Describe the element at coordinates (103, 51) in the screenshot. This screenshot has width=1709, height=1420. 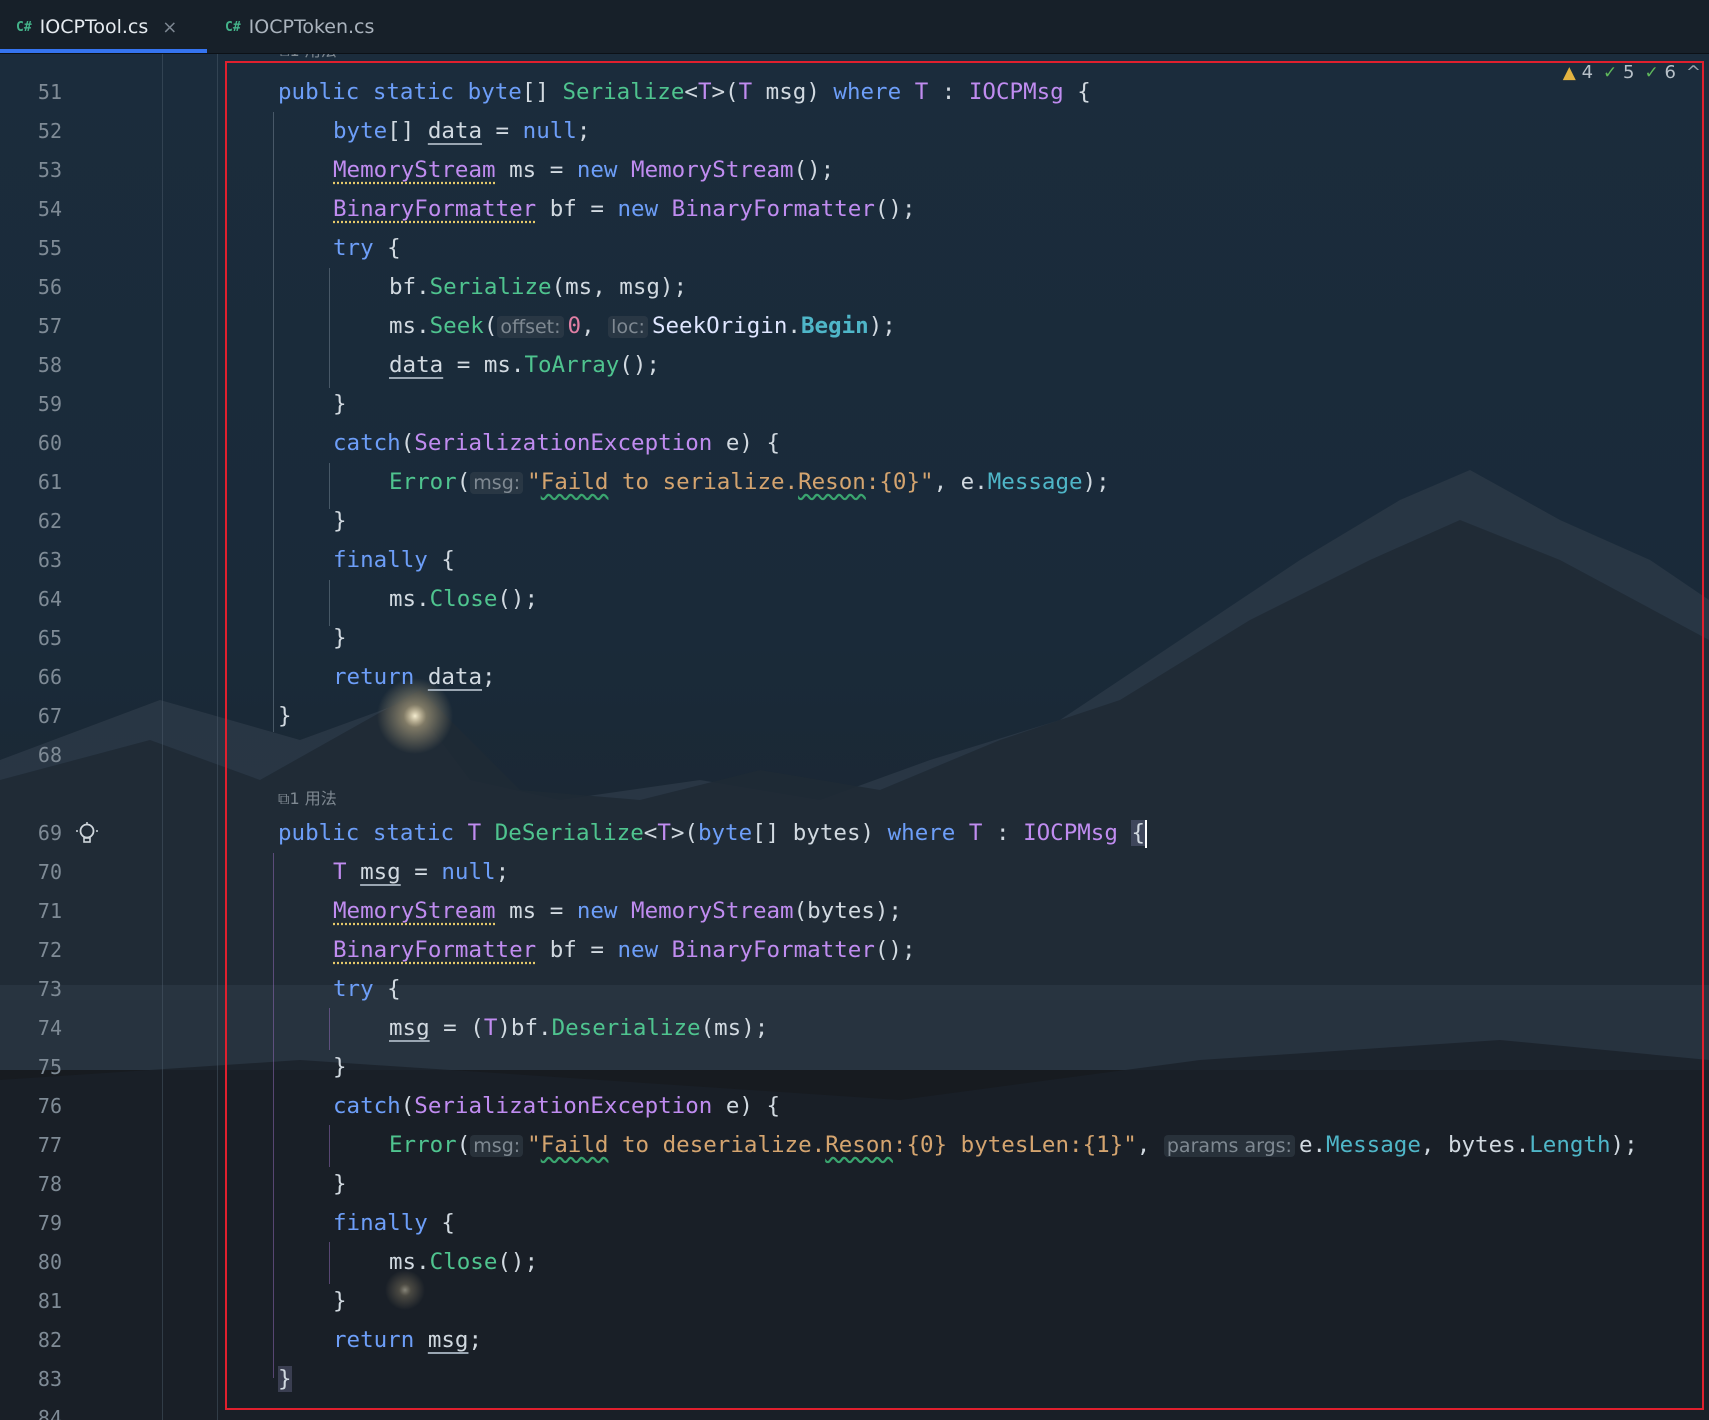
I see `active-tab-indicator` at that location.